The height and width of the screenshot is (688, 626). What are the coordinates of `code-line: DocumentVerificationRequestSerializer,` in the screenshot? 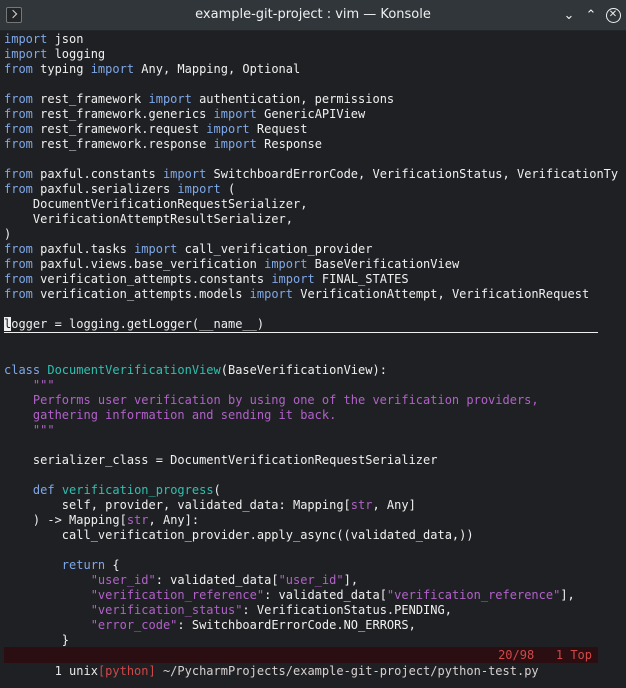 It's located at (311, 204).